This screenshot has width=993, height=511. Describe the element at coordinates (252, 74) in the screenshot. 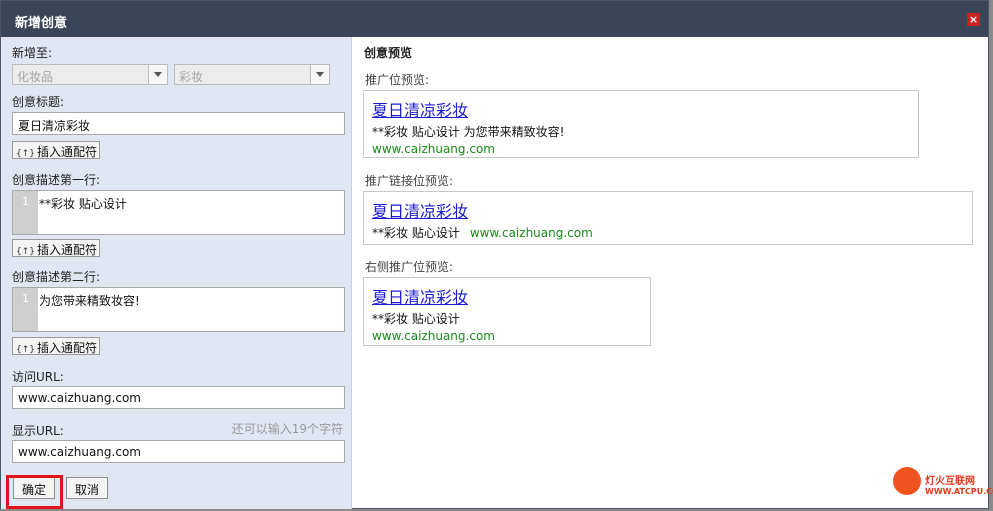

I see `adgroup-select: 彩妆` at that location.